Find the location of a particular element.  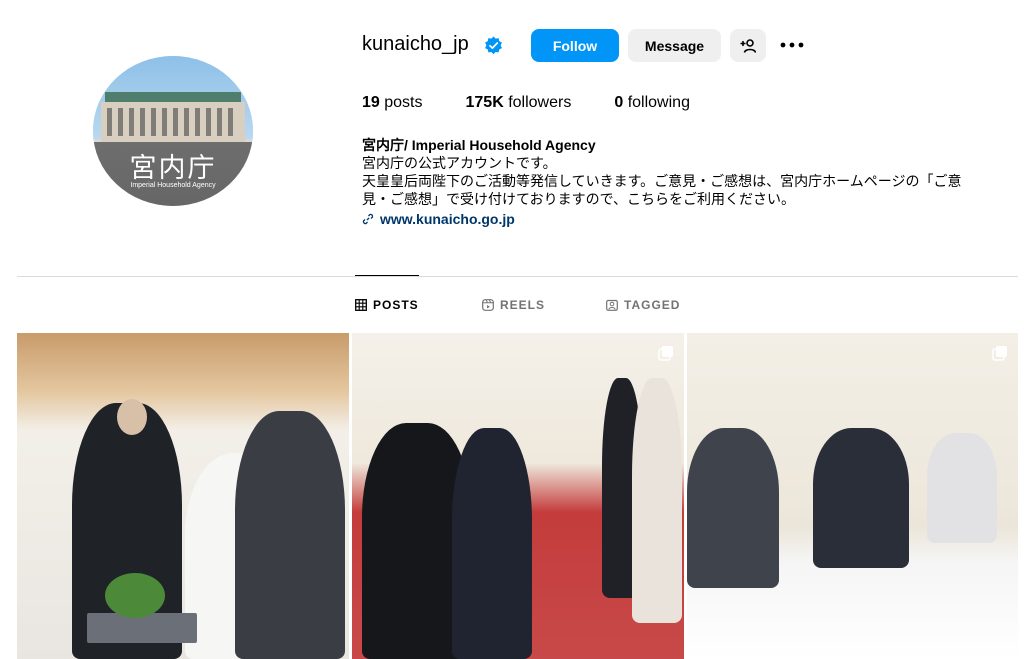

tab-reels: REELS is located at coordinates (513, 305).